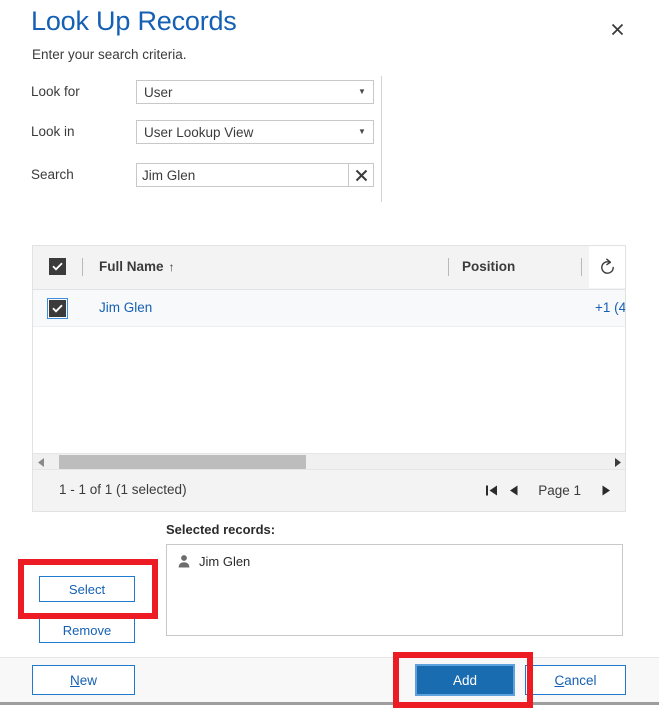 The image size is (659, 710). What do you see at coordinates (513, 490) in the screenshot?
I see `prev-page-icon` at bounding box center [513, 490].